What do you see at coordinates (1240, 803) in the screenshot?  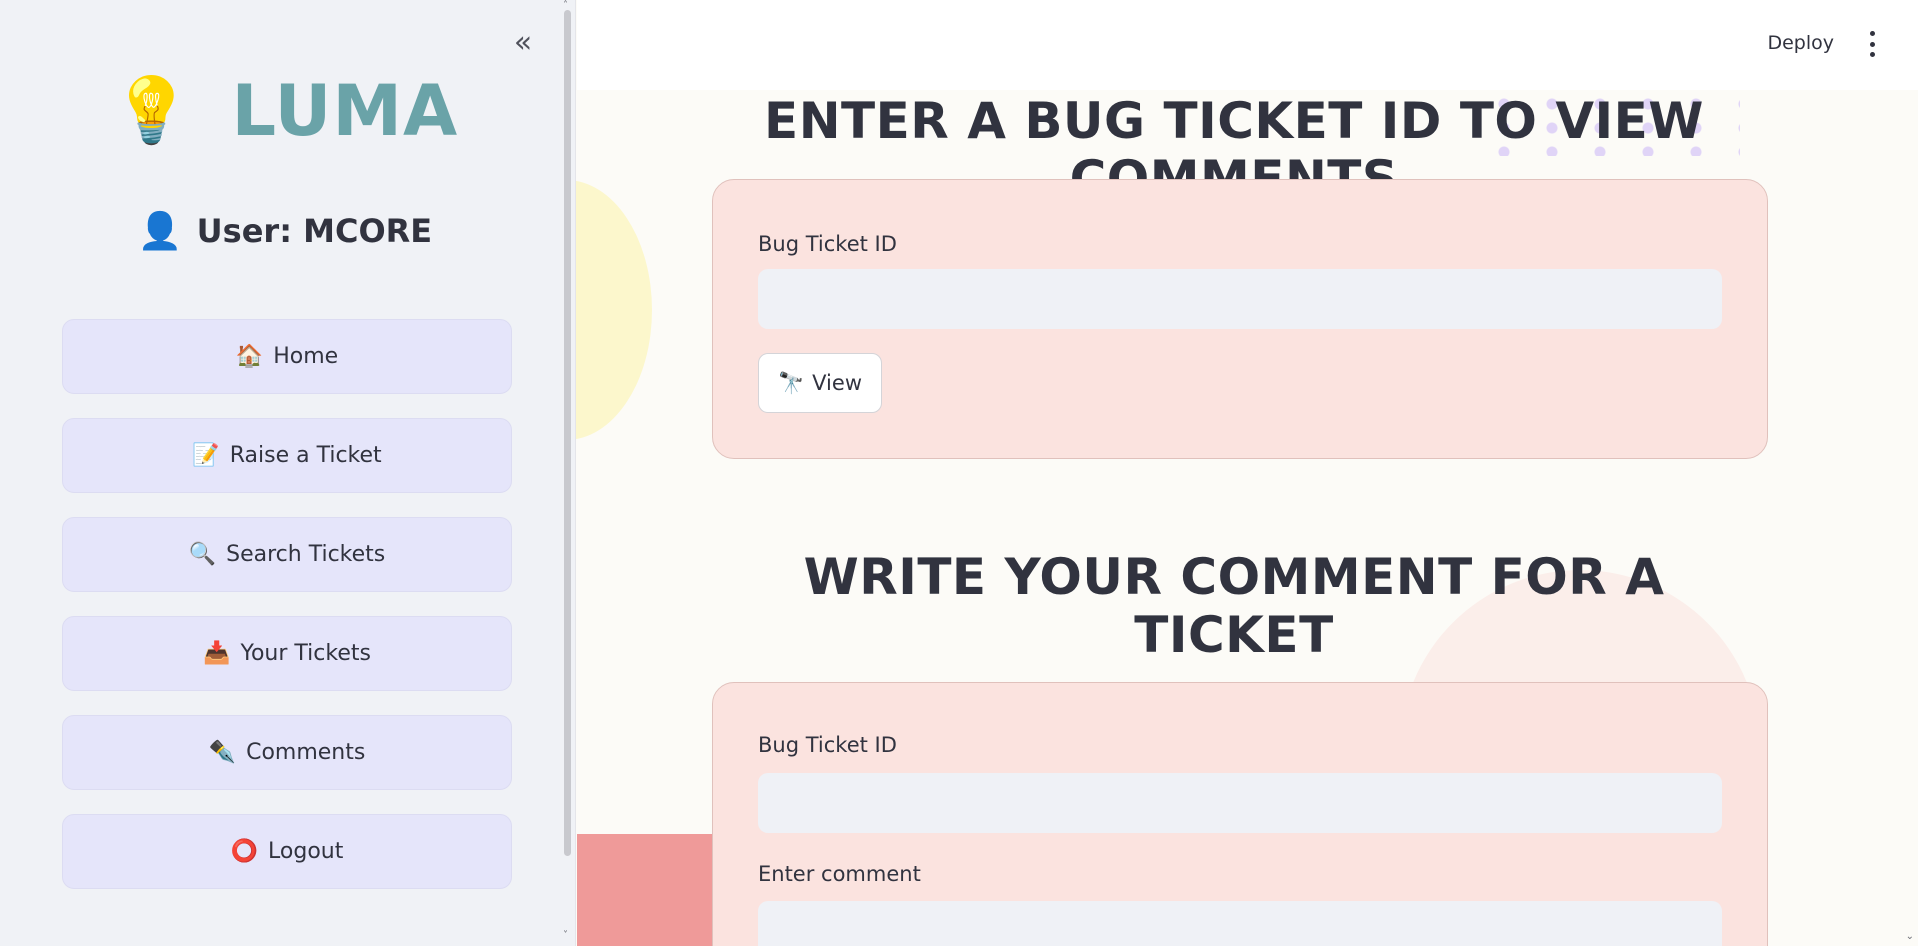 I see `comment-ticket-id-input` at bounding box center [1240, 803].